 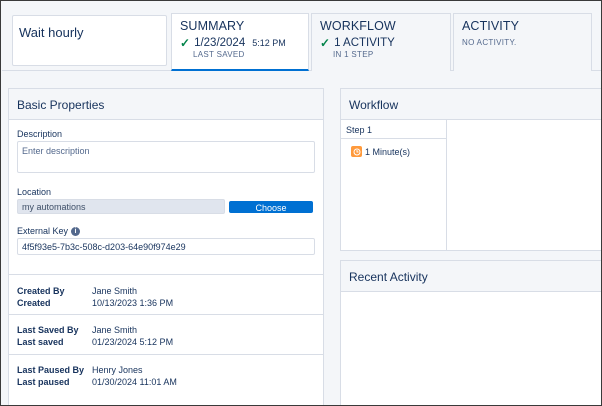 What do you see at coordinates (393, 129) in the screenshot?
I see `step-header: Step 1` at bounding box center [393, 129].